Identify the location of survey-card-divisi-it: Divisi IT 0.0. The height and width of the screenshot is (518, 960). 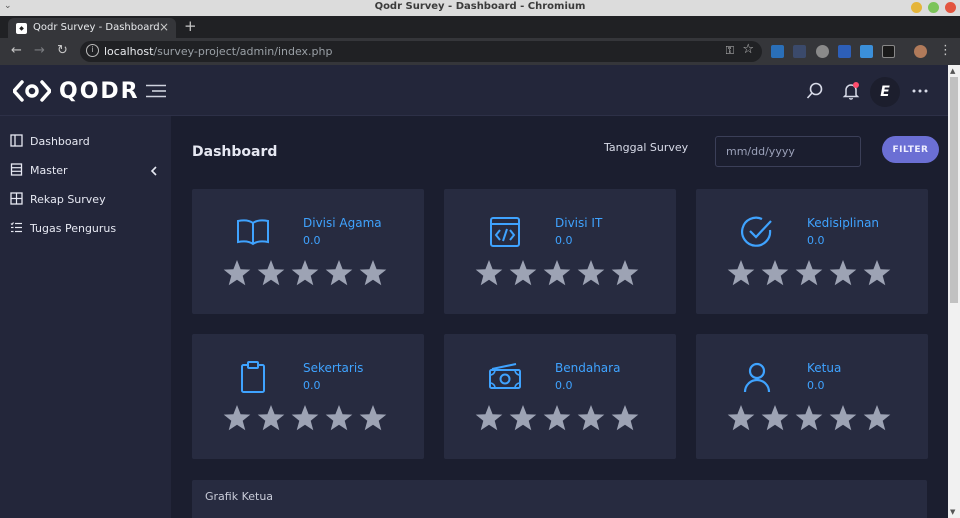
(560, 251).